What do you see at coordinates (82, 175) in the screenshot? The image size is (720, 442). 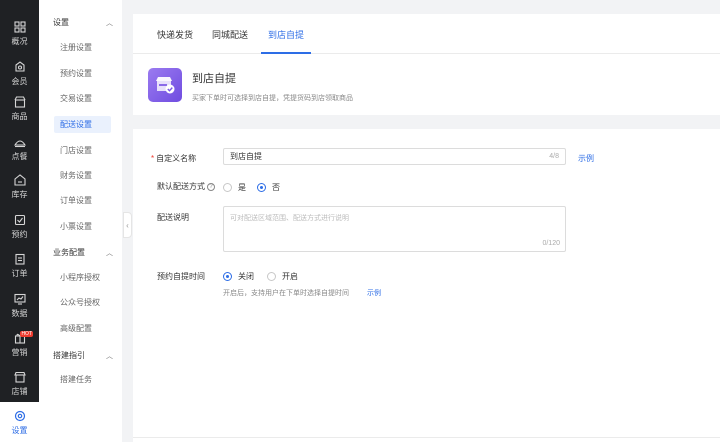 I see `submenu-item-finance: 财务设置` at bounding box center [82, 175].